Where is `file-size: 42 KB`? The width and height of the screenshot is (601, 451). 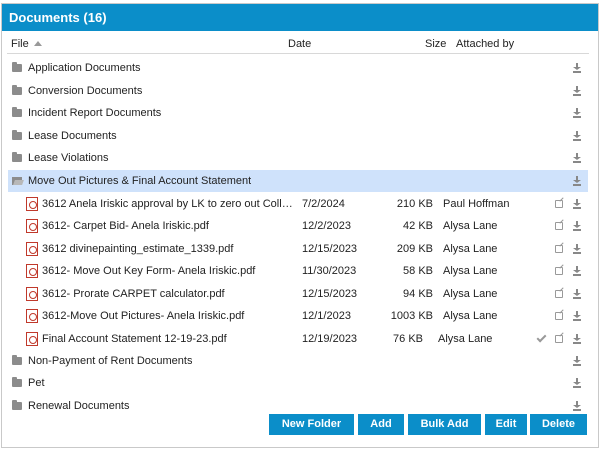 file-size: 42 KB is located at coordinates (418, 226).